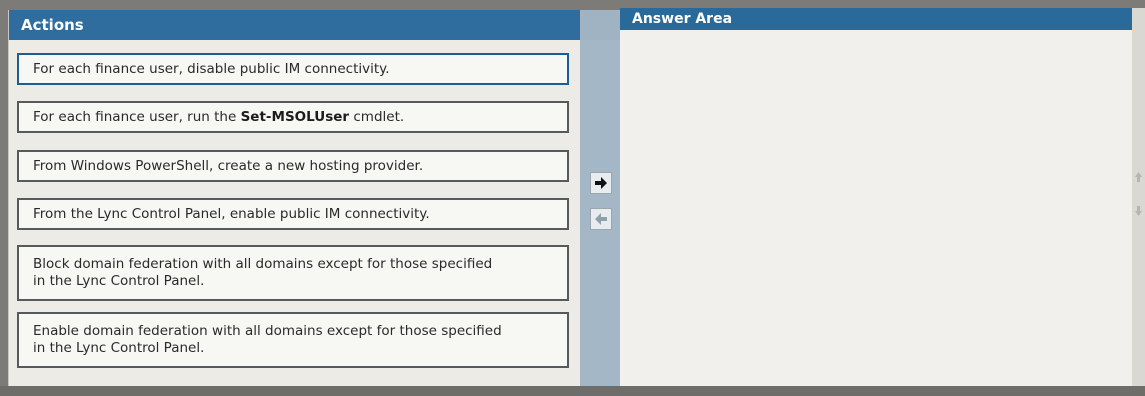 The image size is (1145, 396). What do you see at coordinates (600, 25) in the screenshot?
I see `divider-strip` at bounding box center [600, 25].